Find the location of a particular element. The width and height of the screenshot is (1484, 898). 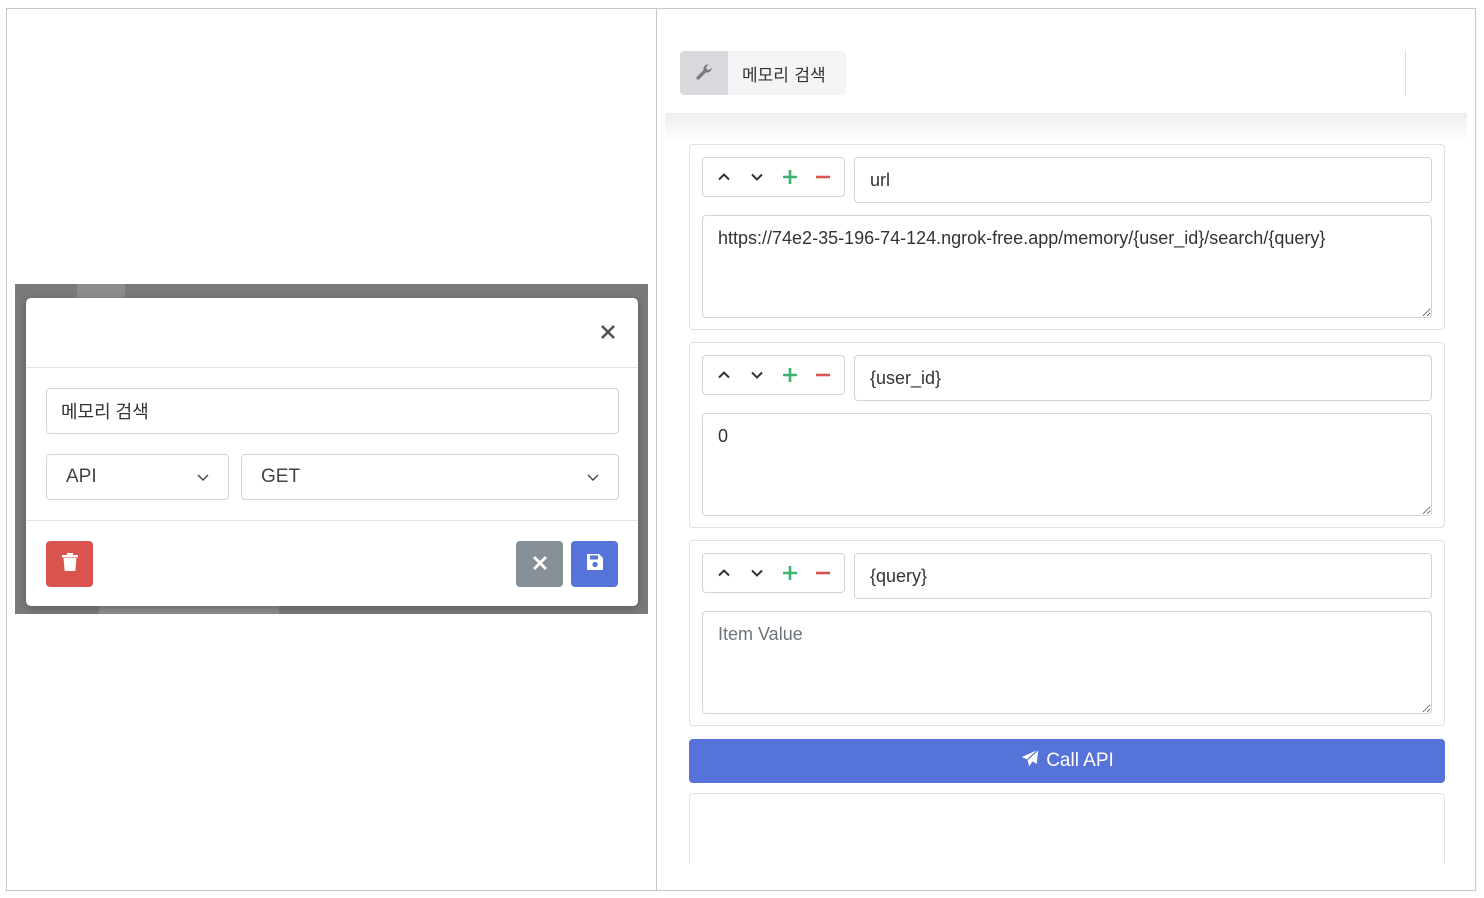

modal-footer is located at coordinates (332, 563).